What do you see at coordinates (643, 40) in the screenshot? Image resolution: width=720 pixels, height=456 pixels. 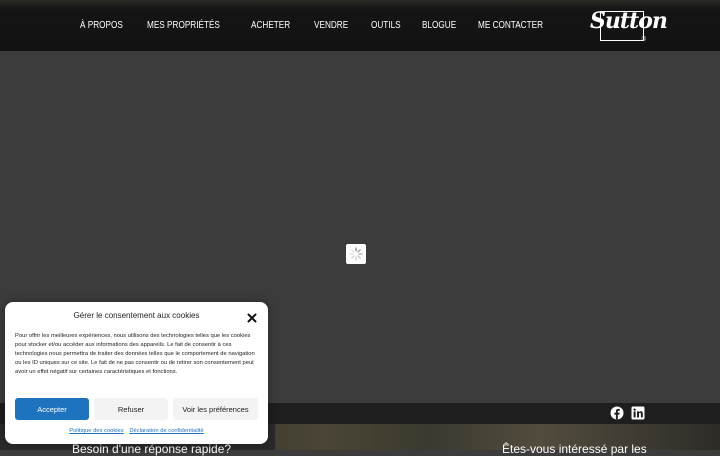 I see `logo-registered-mark: ®` at bounding box center [643, 40].